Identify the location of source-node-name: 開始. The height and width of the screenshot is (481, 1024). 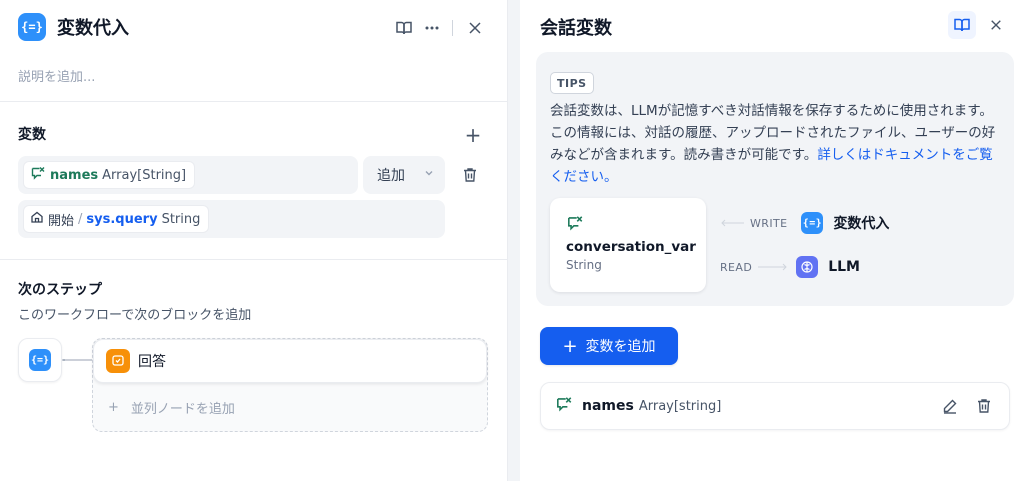
(61, 221).